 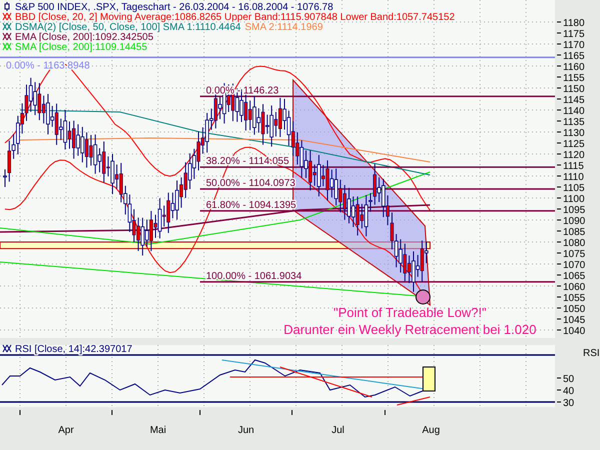 What do you see at coordinates (574, 265) in the screenshot?
I see `axis-label: 1070` at bounding box center [574, 265].